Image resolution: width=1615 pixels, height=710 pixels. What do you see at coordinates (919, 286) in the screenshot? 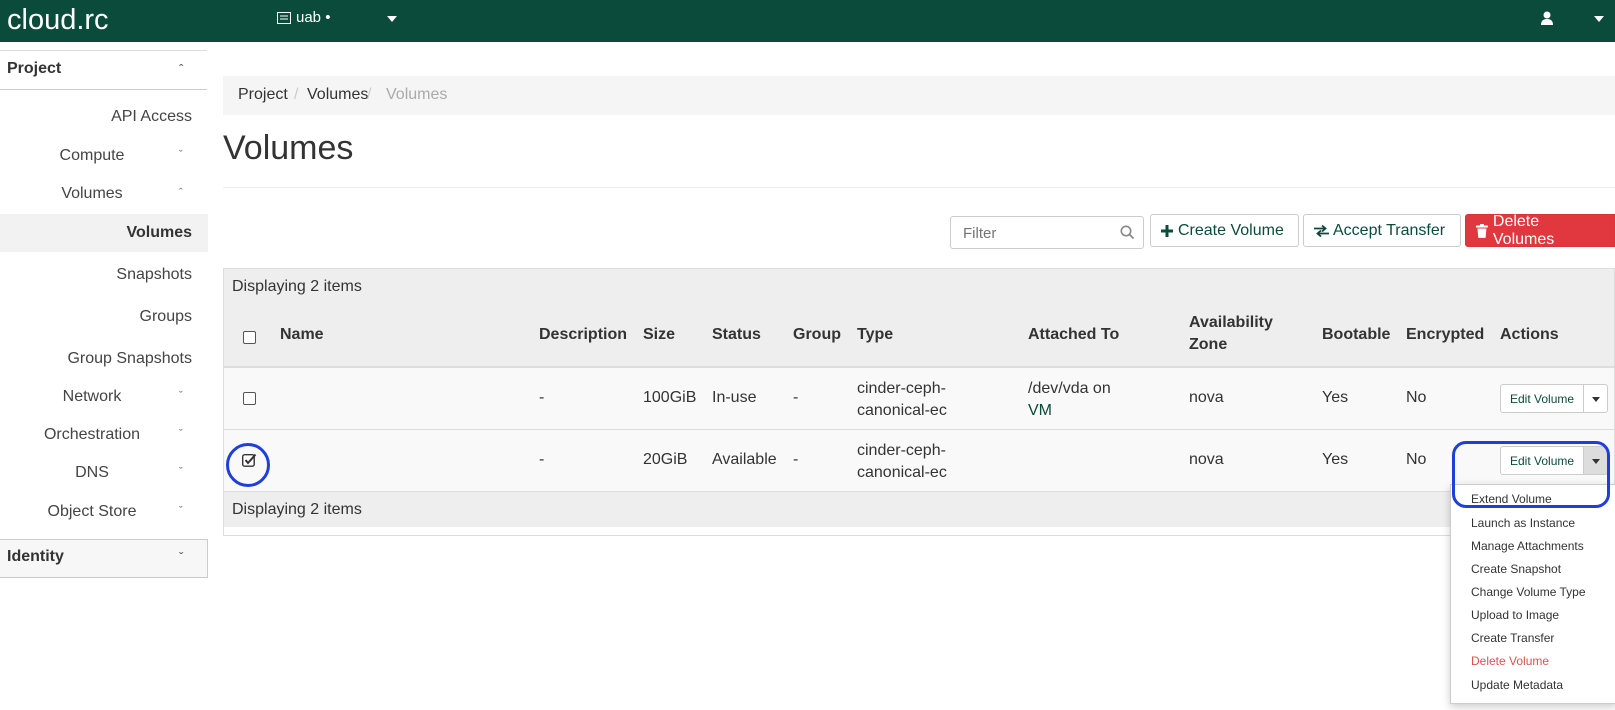
I see `table-summary-top: Displaying 2 items` at bounding box center [919, 286].